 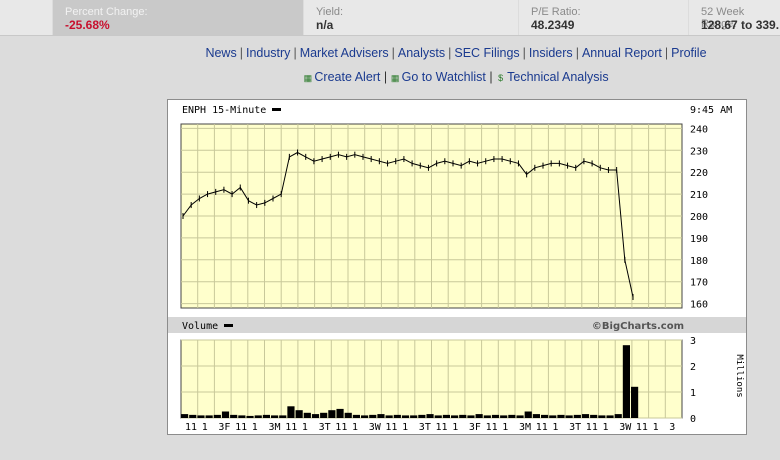 I want to click on volume-y-tick-label: 0, so click(x=693, y=419).